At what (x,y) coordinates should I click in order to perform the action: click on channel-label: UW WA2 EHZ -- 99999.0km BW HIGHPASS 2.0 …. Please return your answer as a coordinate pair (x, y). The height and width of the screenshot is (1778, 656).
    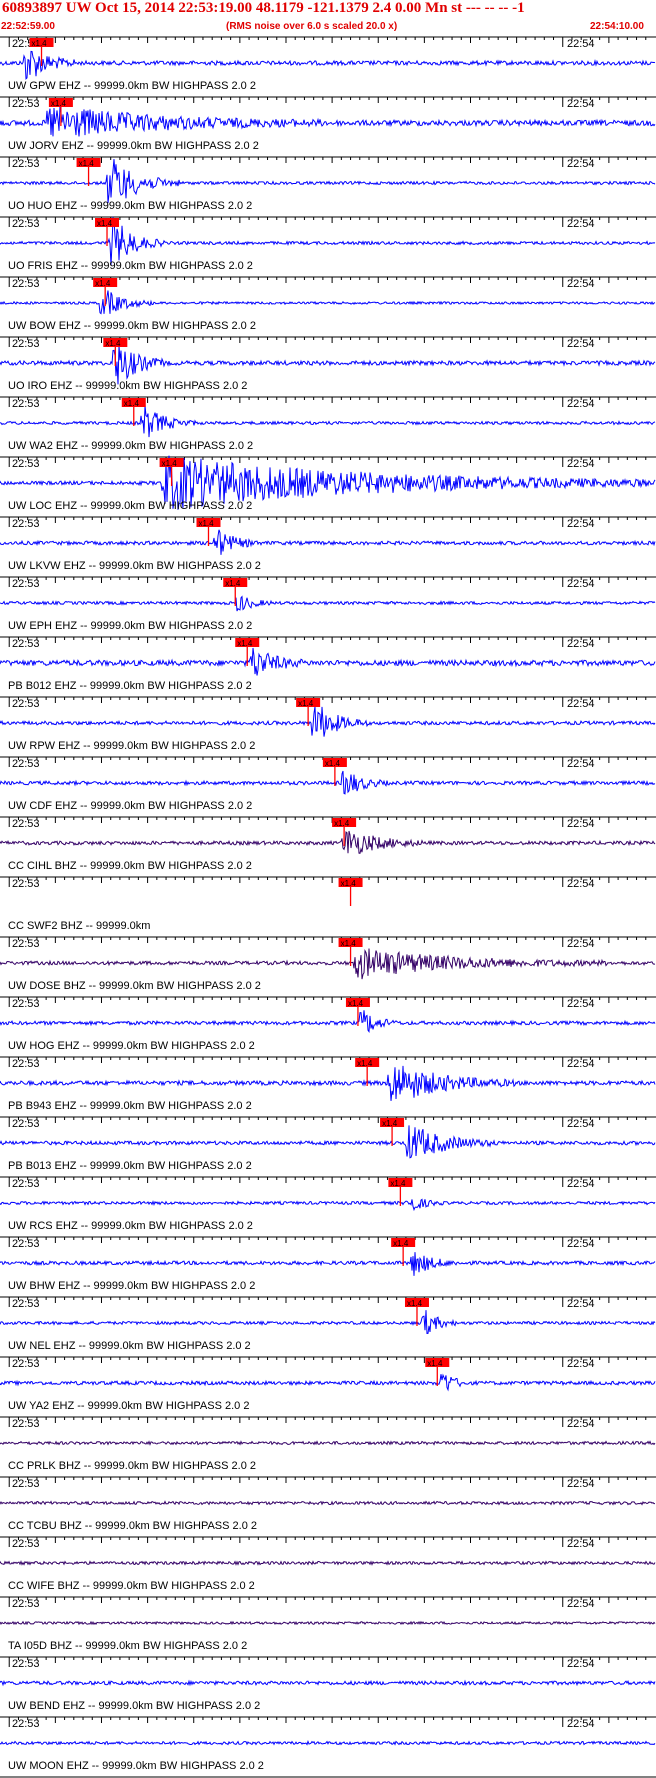
    Looking at the image, I should click on (130, 446).